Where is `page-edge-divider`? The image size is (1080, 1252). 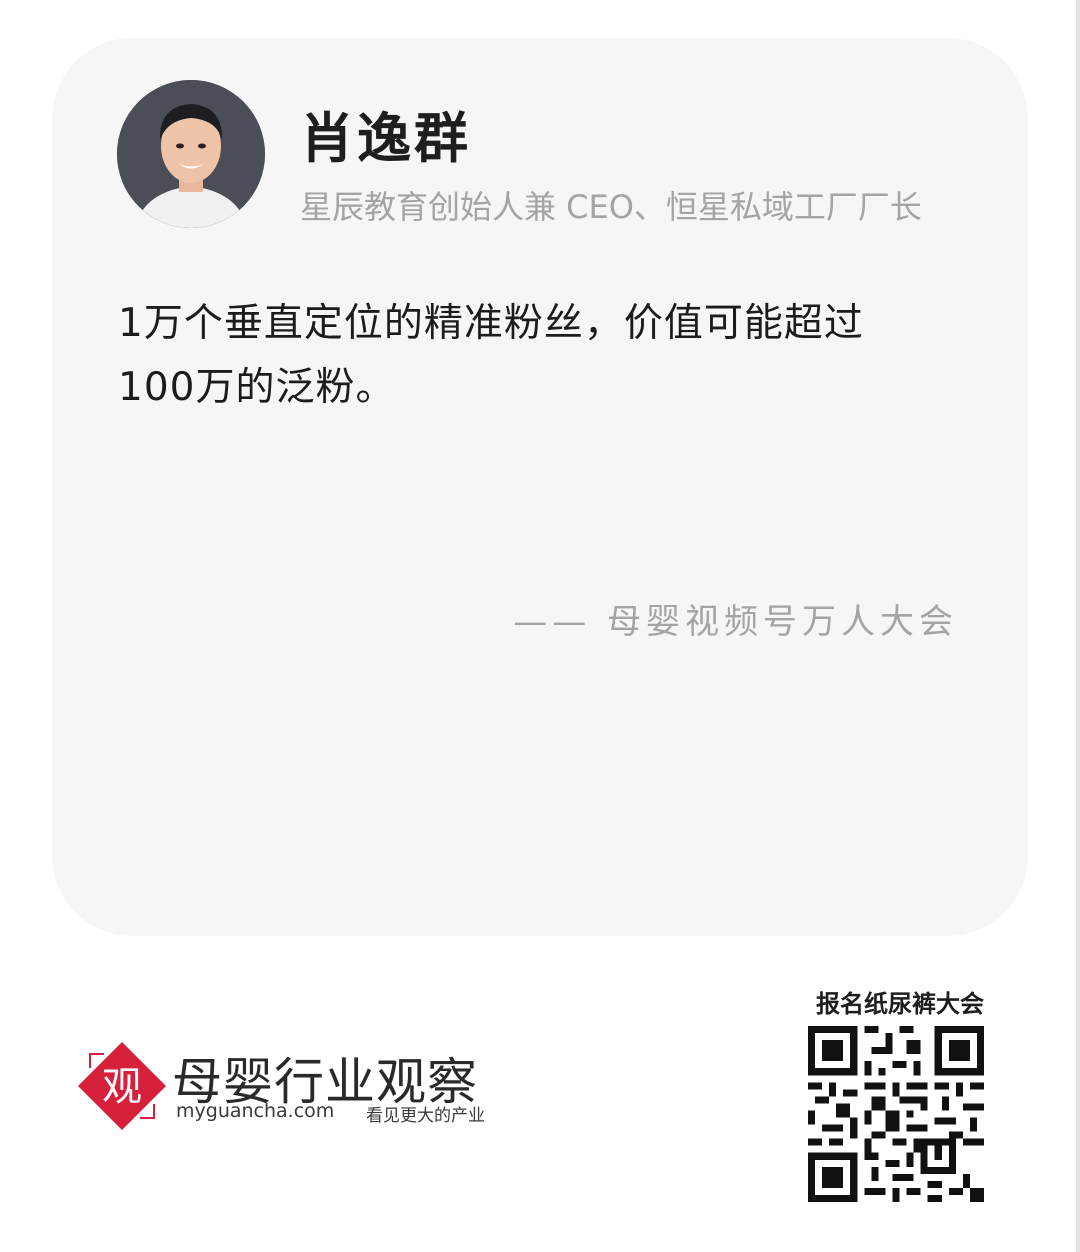
page-edge-divider is located at coordinates (1078, 626).